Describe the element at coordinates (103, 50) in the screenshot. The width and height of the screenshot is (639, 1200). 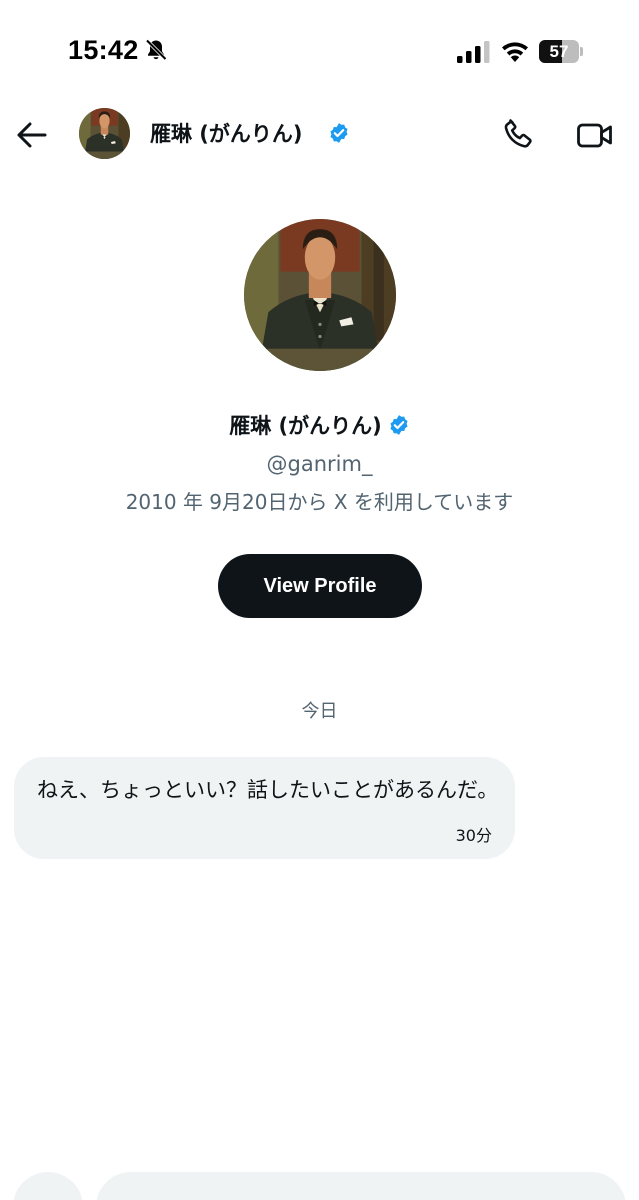
I see `status-time: 15:42` at that location.